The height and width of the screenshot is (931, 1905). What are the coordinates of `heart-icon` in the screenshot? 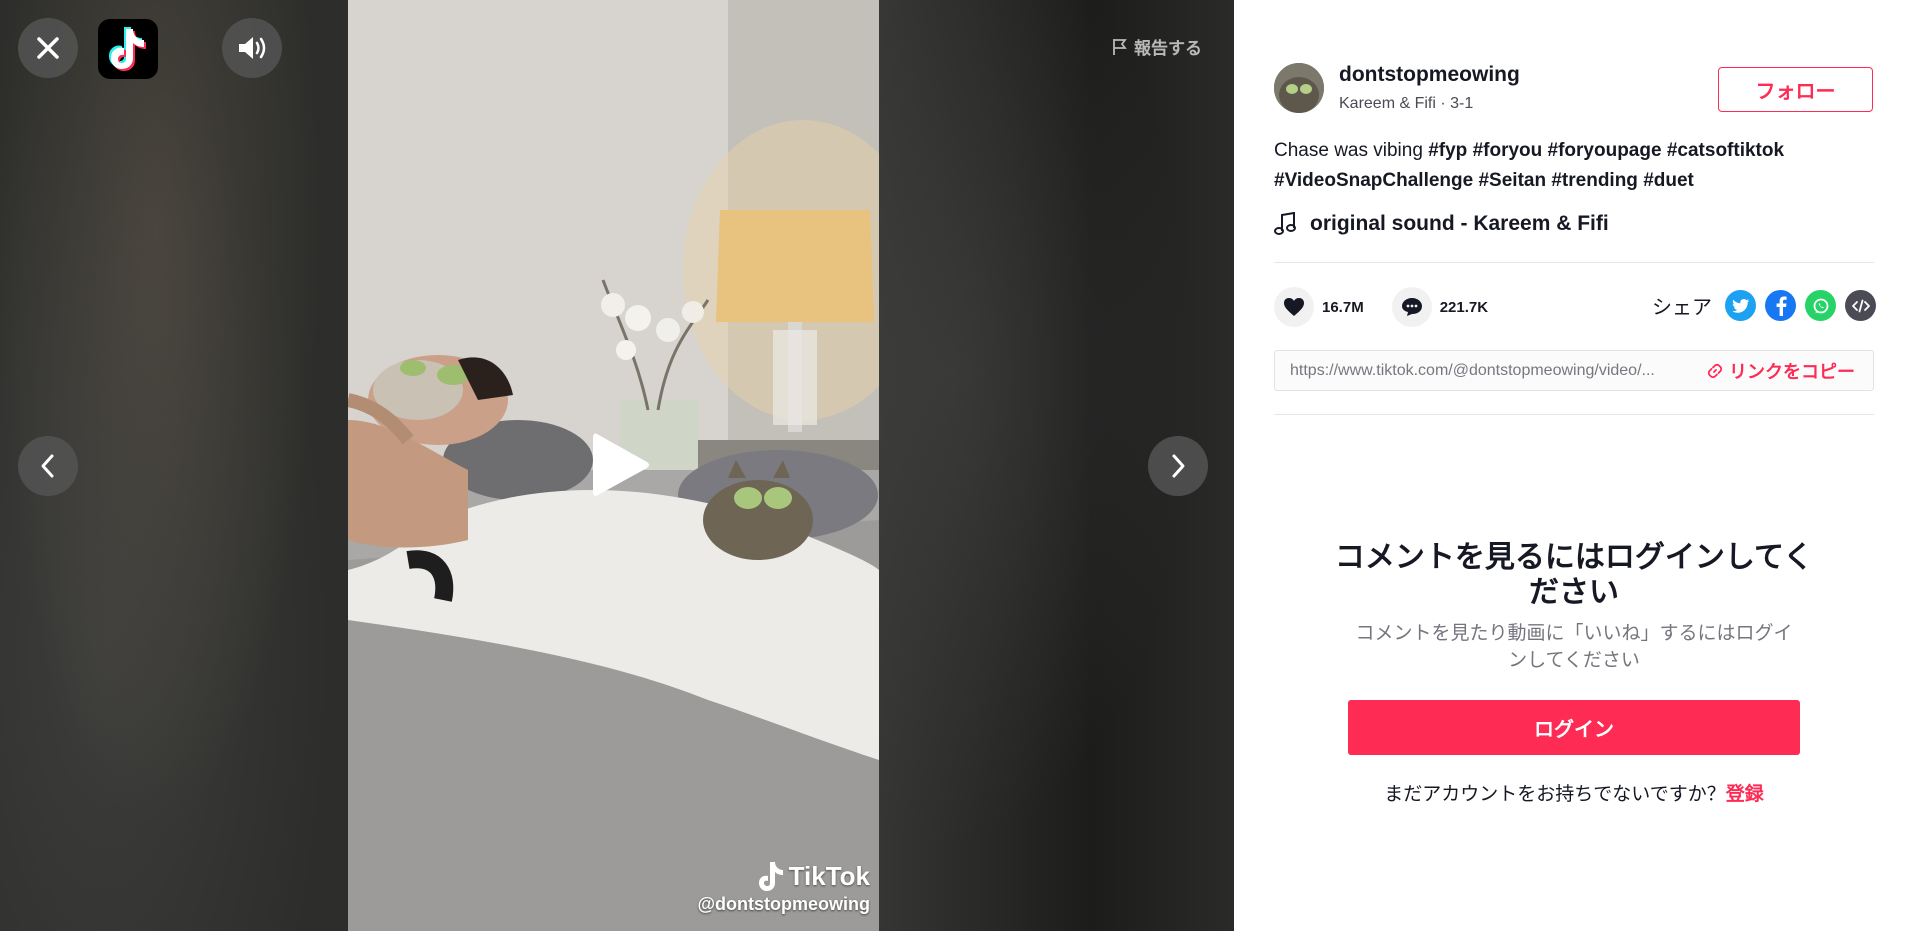 It's located at (1294, 307).